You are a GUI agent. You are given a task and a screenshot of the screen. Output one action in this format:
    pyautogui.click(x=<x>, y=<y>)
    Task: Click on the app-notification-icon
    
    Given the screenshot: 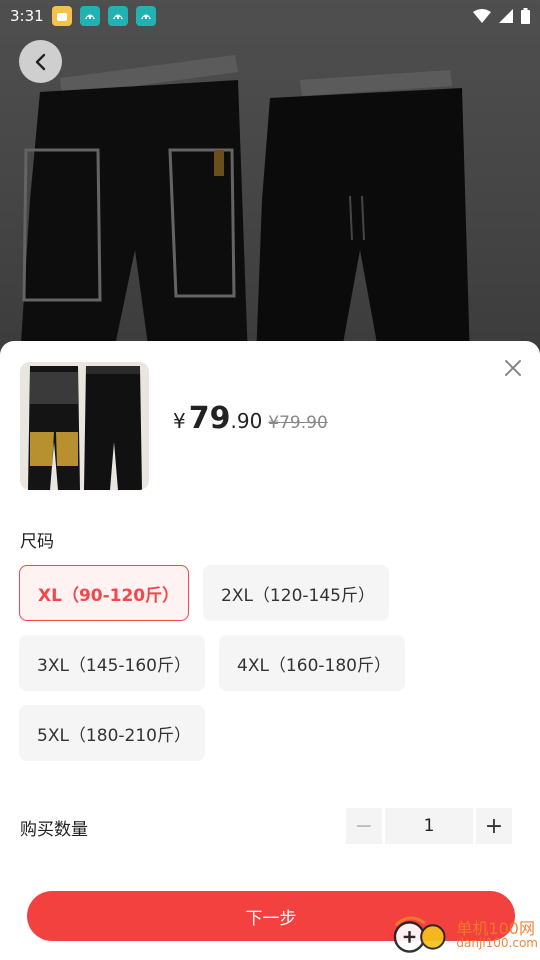 What is the action you would take?
    pyautogui.click(x=61, y=16)
    